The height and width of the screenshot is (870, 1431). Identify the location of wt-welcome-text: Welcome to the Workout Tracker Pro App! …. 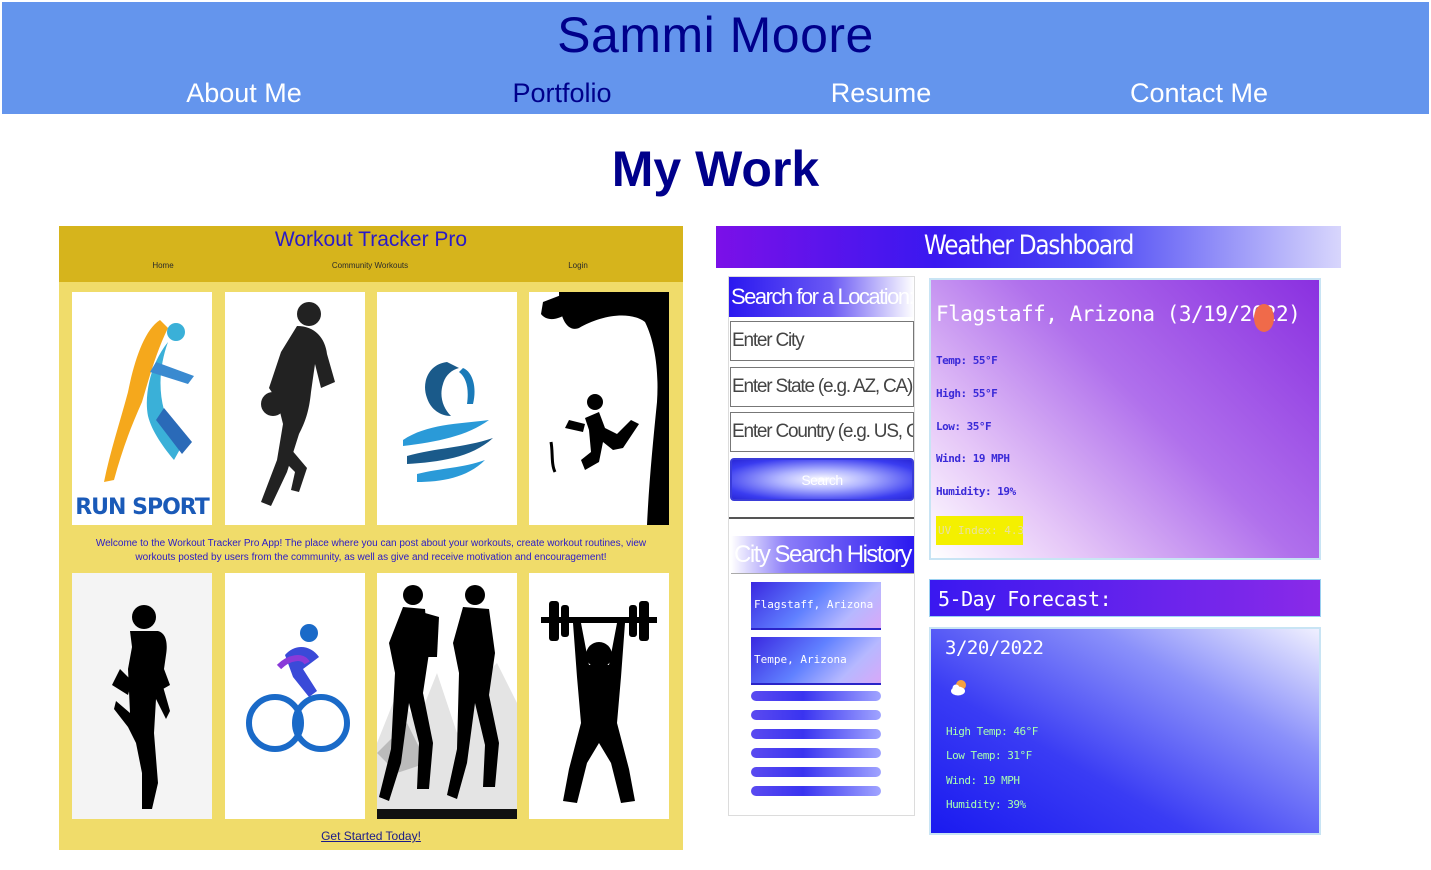
(371, 550).